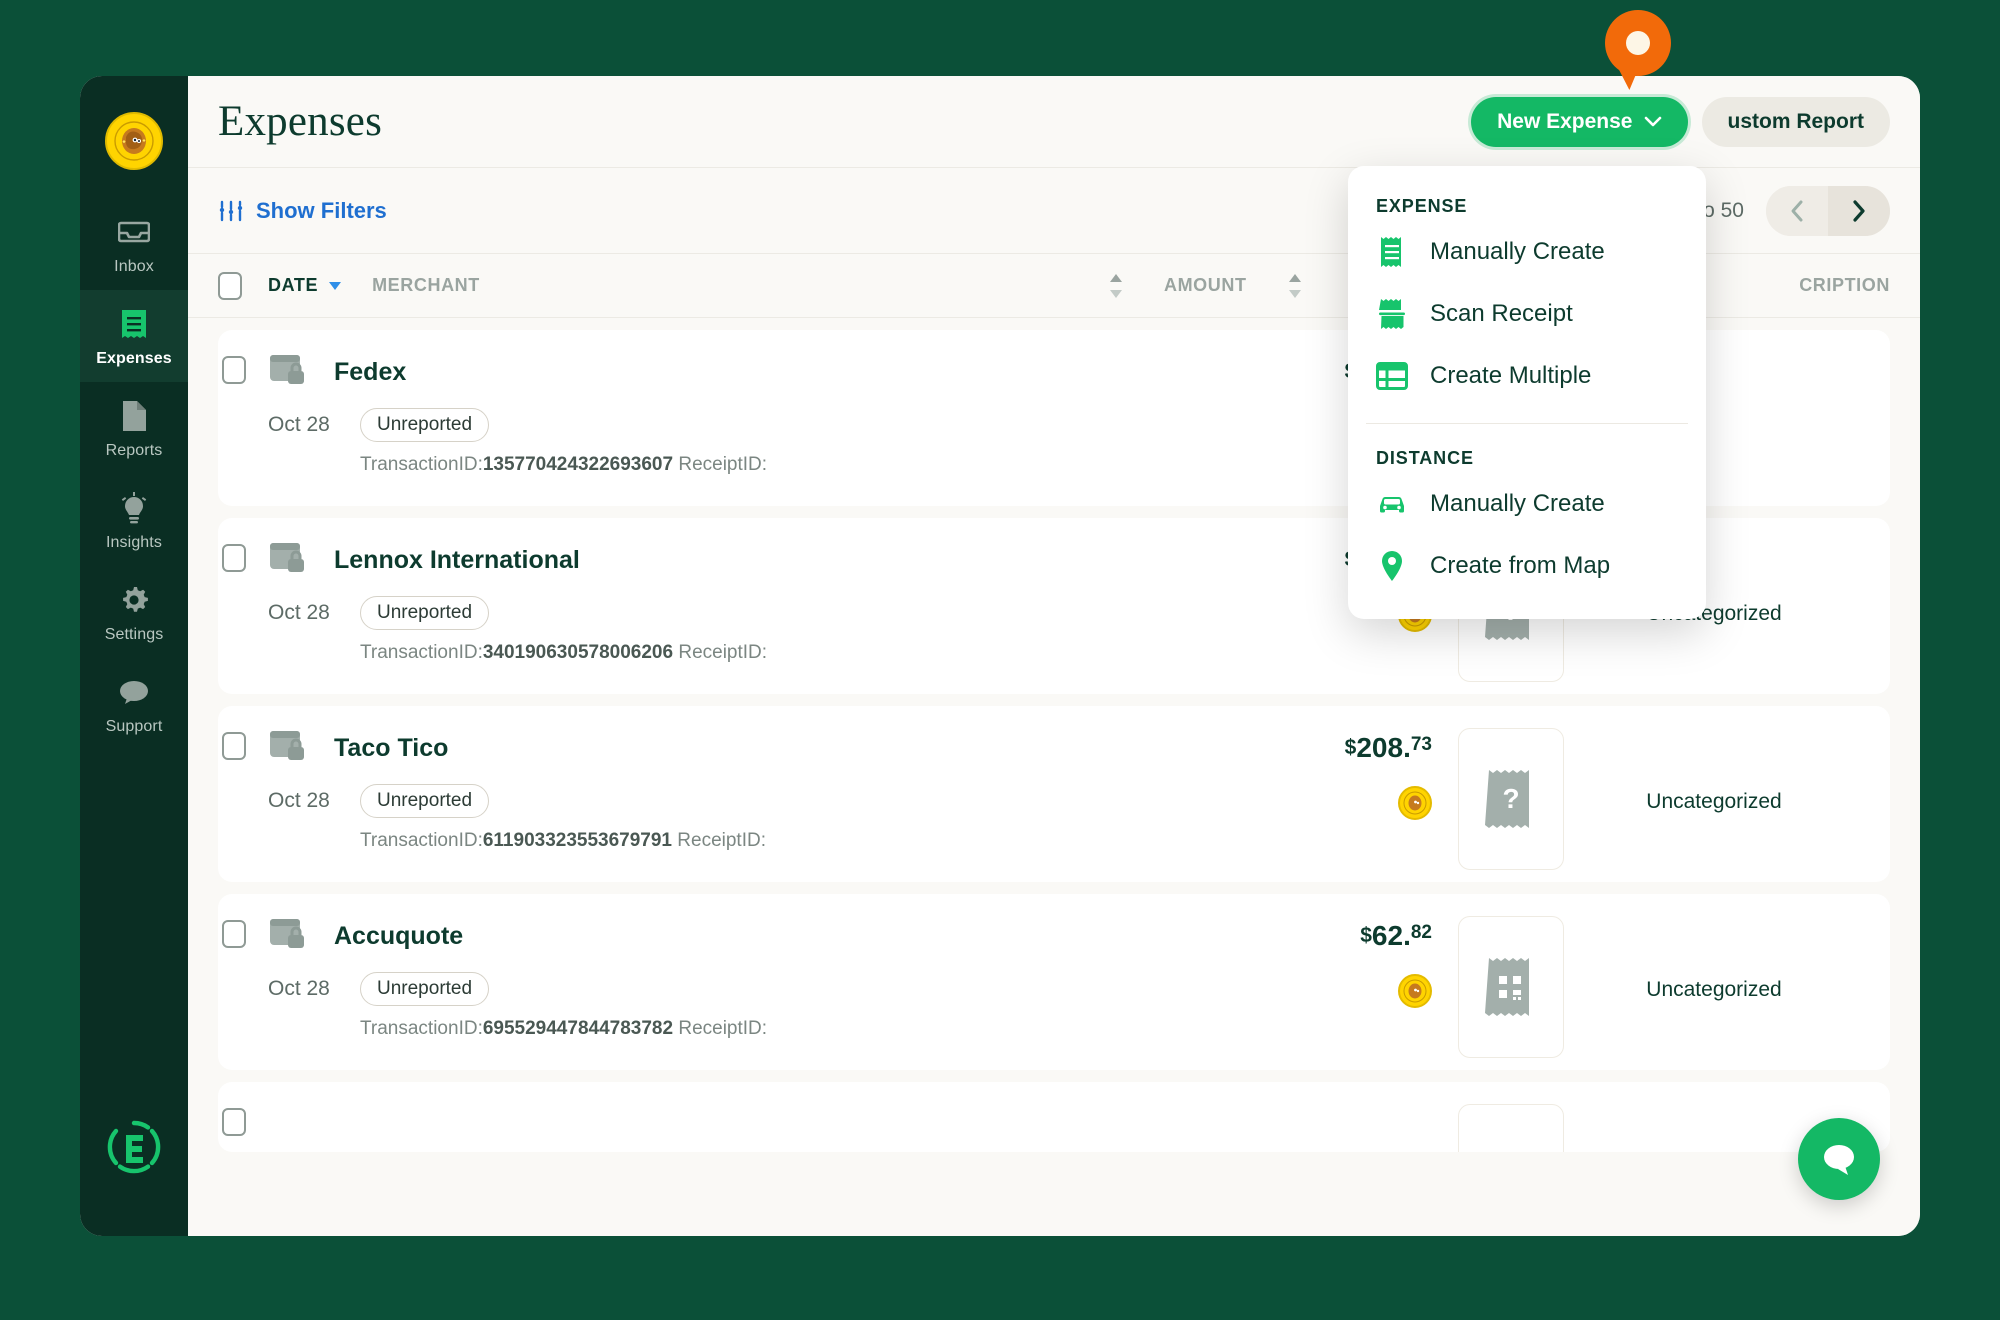 The height and width of the screenshot is (1320, 2000). Describe the element at coordinates (1392, 376) in the screenshot. I see `table-grid-icon` at that location.